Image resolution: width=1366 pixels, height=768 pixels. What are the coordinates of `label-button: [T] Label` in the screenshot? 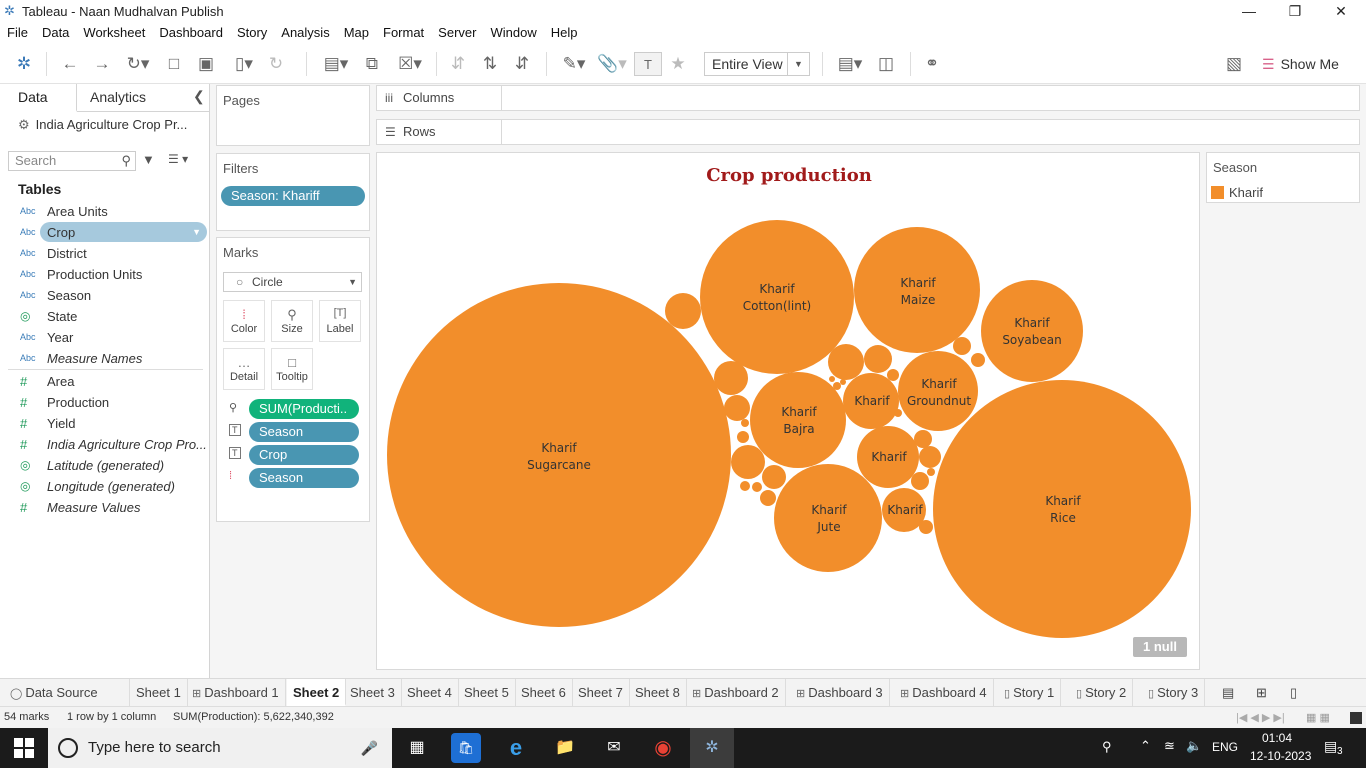 It's located at (340, 321).